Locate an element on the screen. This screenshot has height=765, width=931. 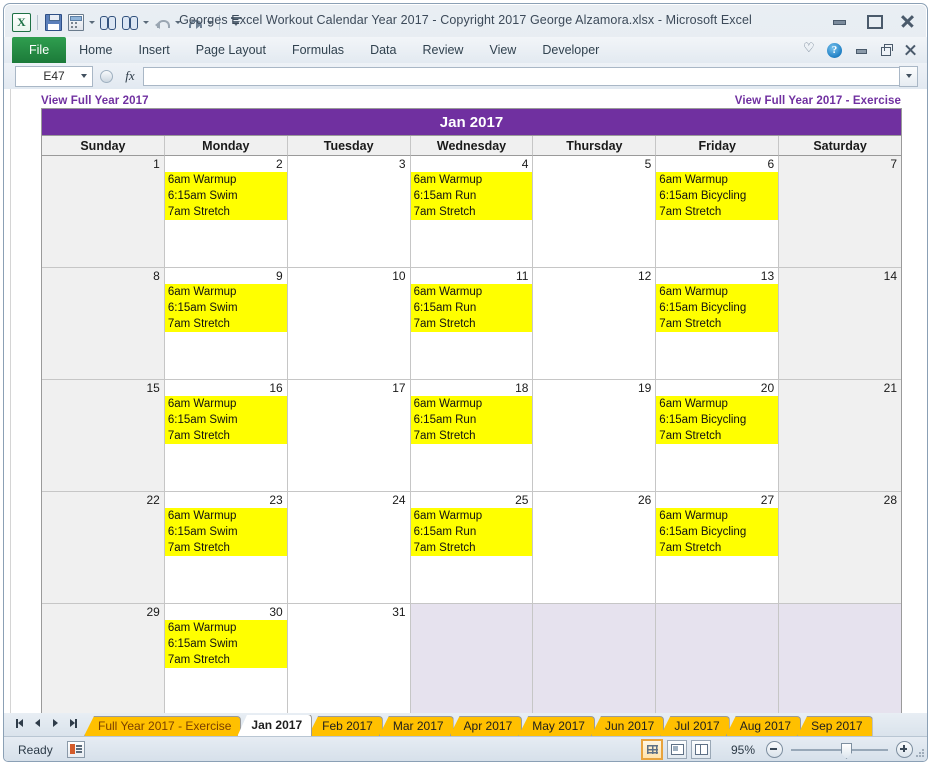
calendar-day-cell: 11 6am Warmup 6:15am Run 7am Stretch is located at coordinates (472, 324).